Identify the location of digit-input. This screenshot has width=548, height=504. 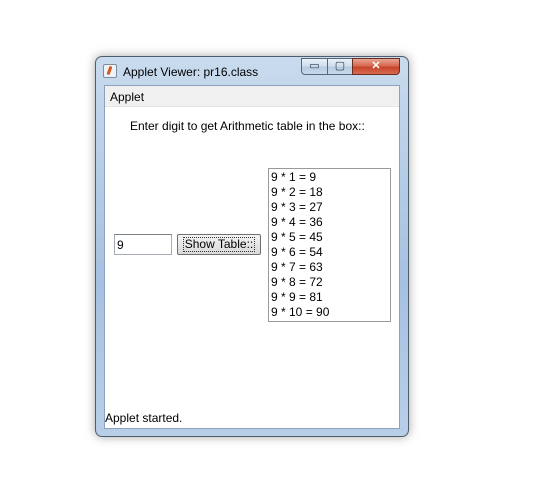
(143, 244).